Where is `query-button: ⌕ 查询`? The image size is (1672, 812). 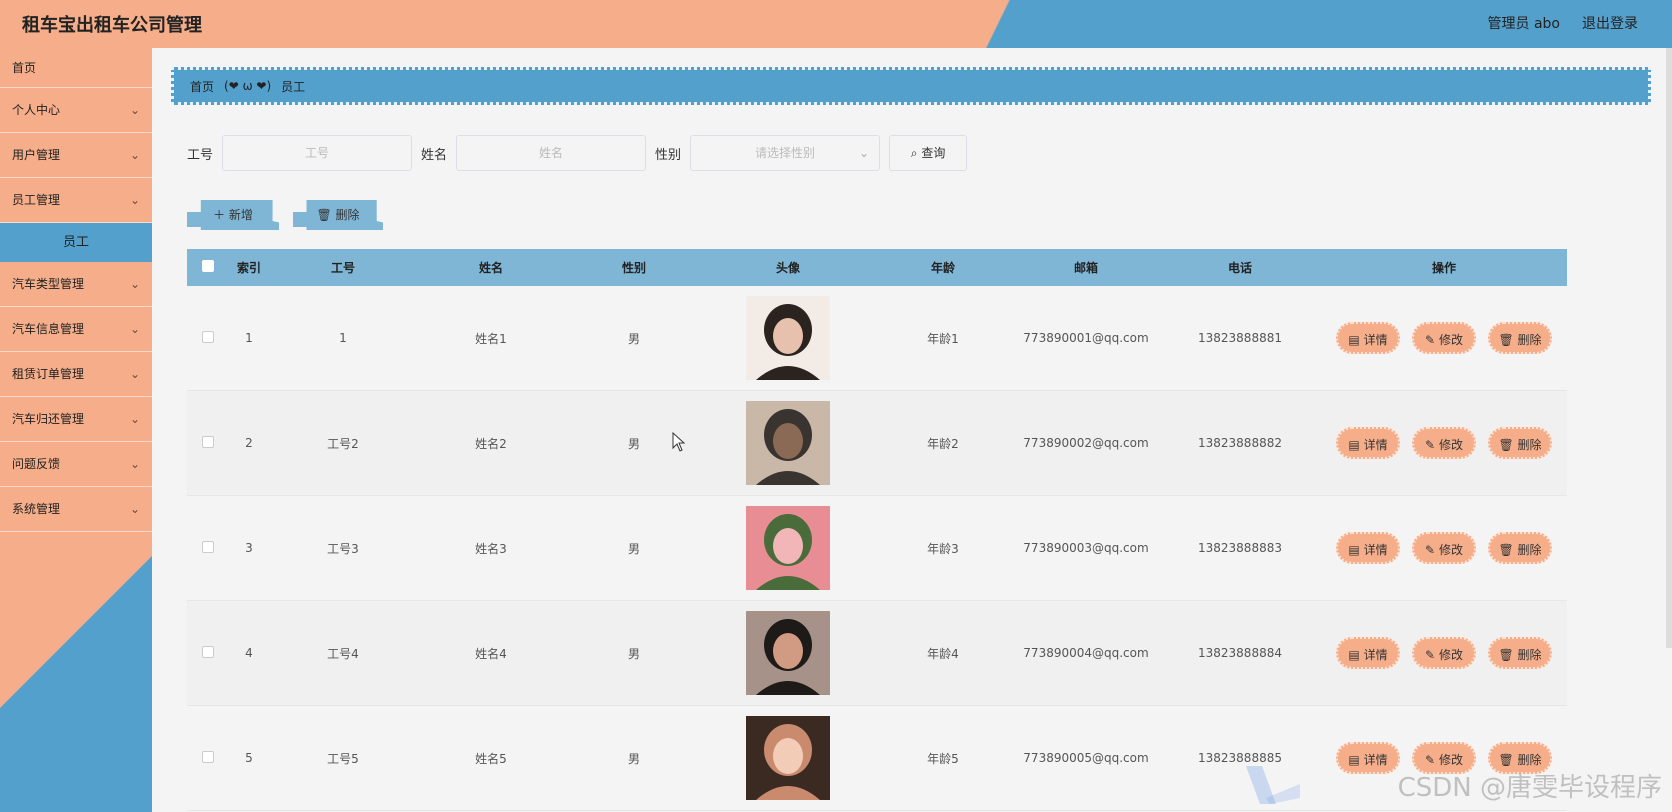
query-button: ⌕ 查询 is located at coordinates (928, 153).